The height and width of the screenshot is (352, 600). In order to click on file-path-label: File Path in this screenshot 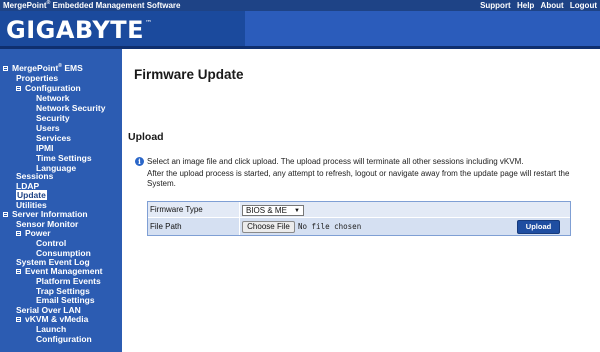, I will do `click(166, 226)`.